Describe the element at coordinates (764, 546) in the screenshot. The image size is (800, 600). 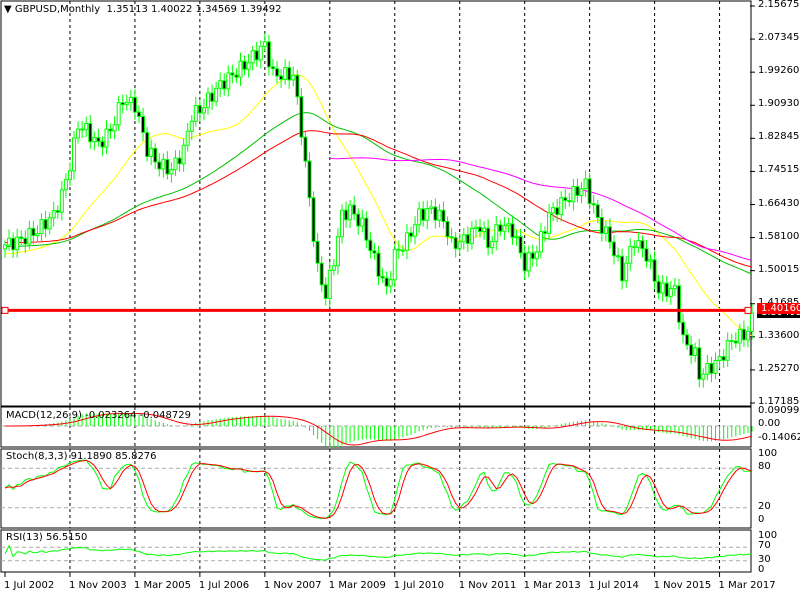
I see `rsi-axis-label: 70` at that location.